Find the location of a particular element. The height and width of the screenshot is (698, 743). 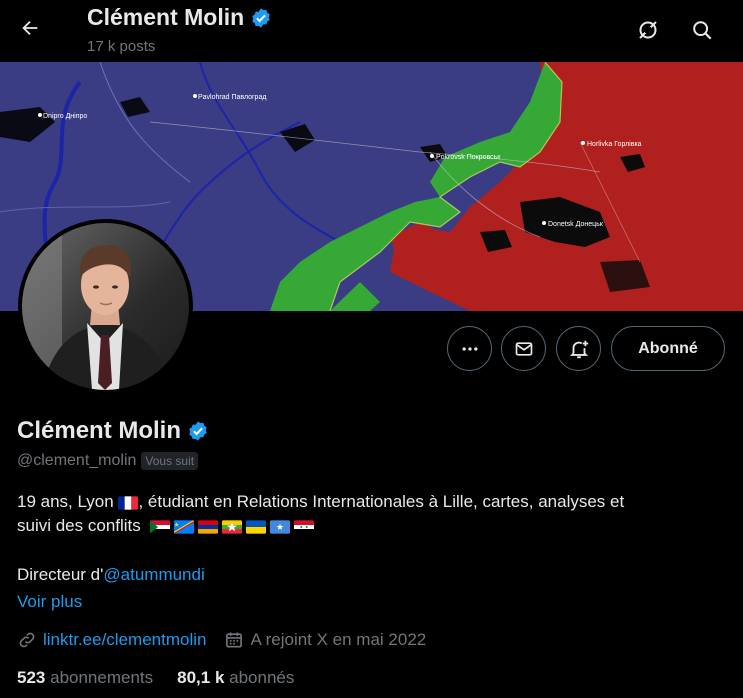

director-prefix: Directeur d' is located at coordinates (60, 574).